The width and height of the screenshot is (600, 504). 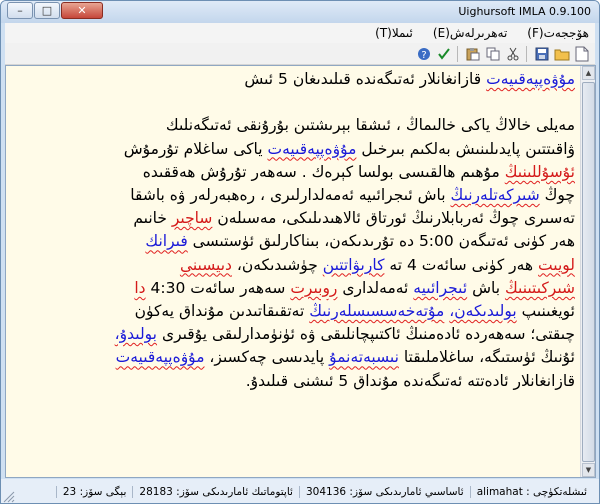 What do you see at coordinates (94, 492) in the screenshot?
I see `status-current-words: بېگى سۆز: 23` at bounding box center [94, 492].